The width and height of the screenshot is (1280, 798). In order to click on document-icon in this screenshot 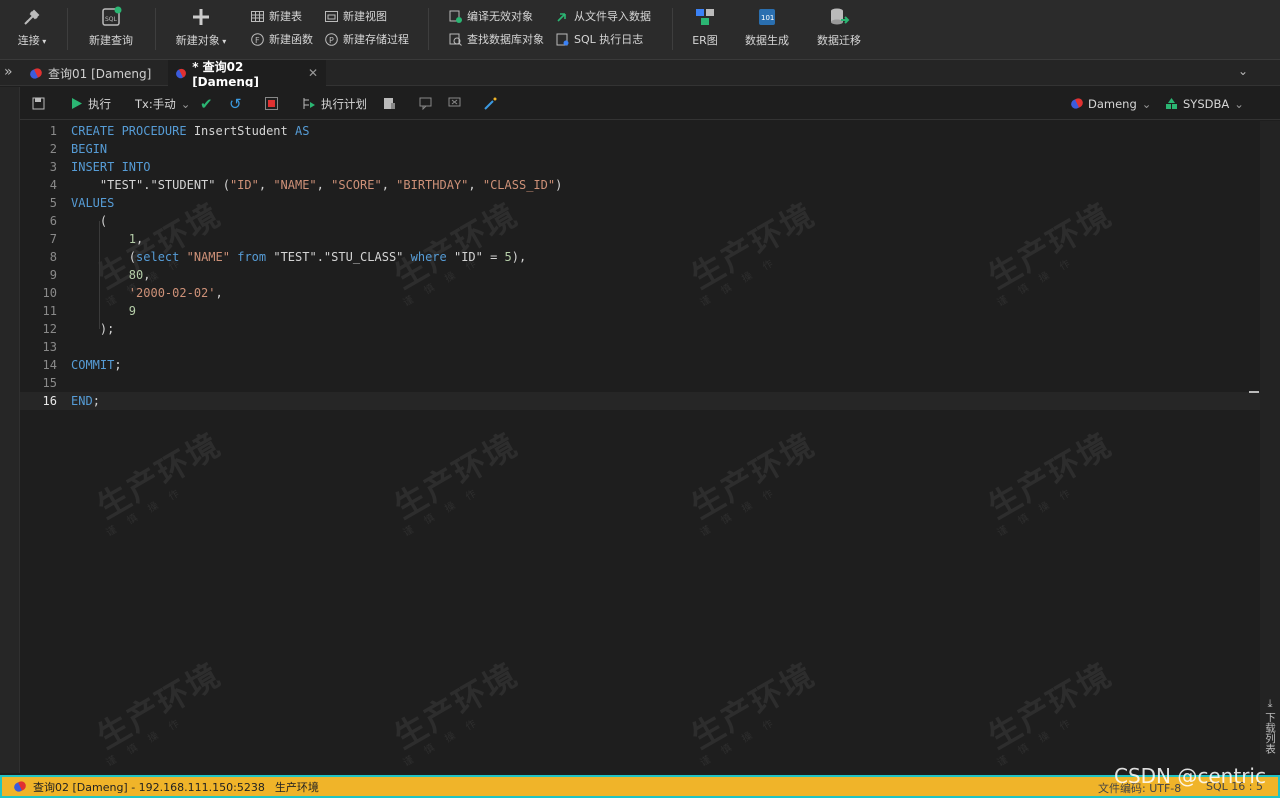, I will do `click(389, 103)`.